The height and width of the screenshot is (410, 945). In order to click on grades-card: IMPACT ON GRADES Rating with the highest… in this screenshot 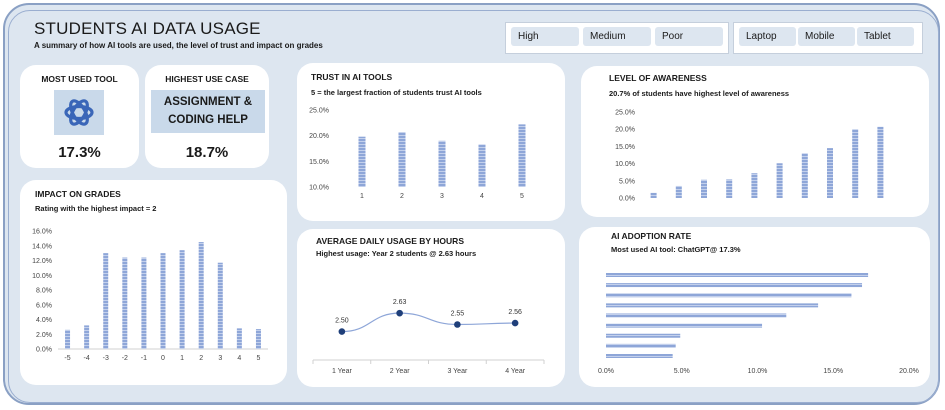, I will do `click(153, 282)`.